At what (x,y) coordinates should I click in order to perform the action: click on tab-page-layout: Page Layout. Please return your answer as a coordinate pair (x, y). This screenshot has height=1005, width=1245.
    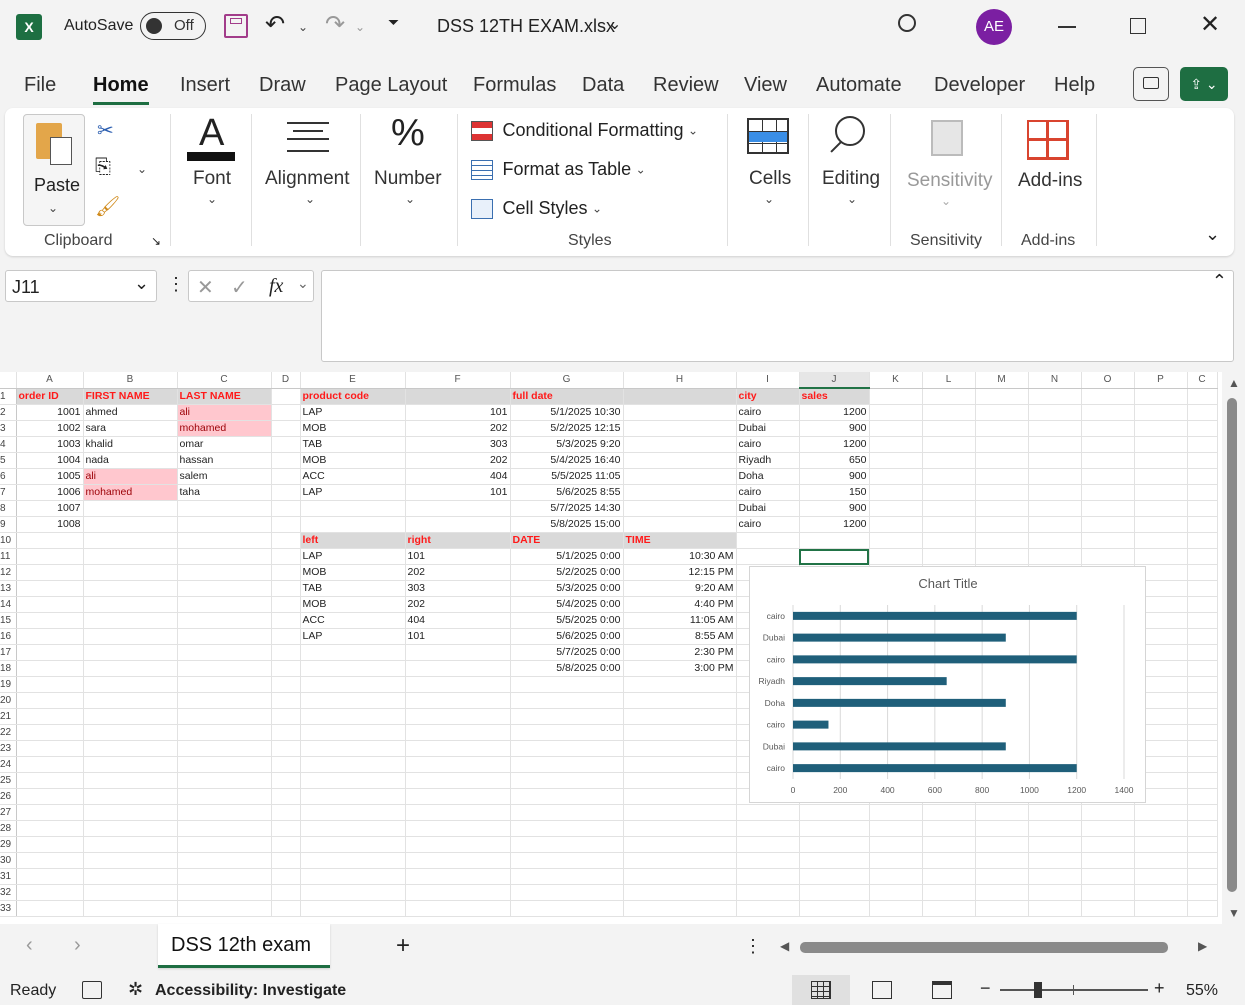
    Looking at the image, I should click on (391, 85).